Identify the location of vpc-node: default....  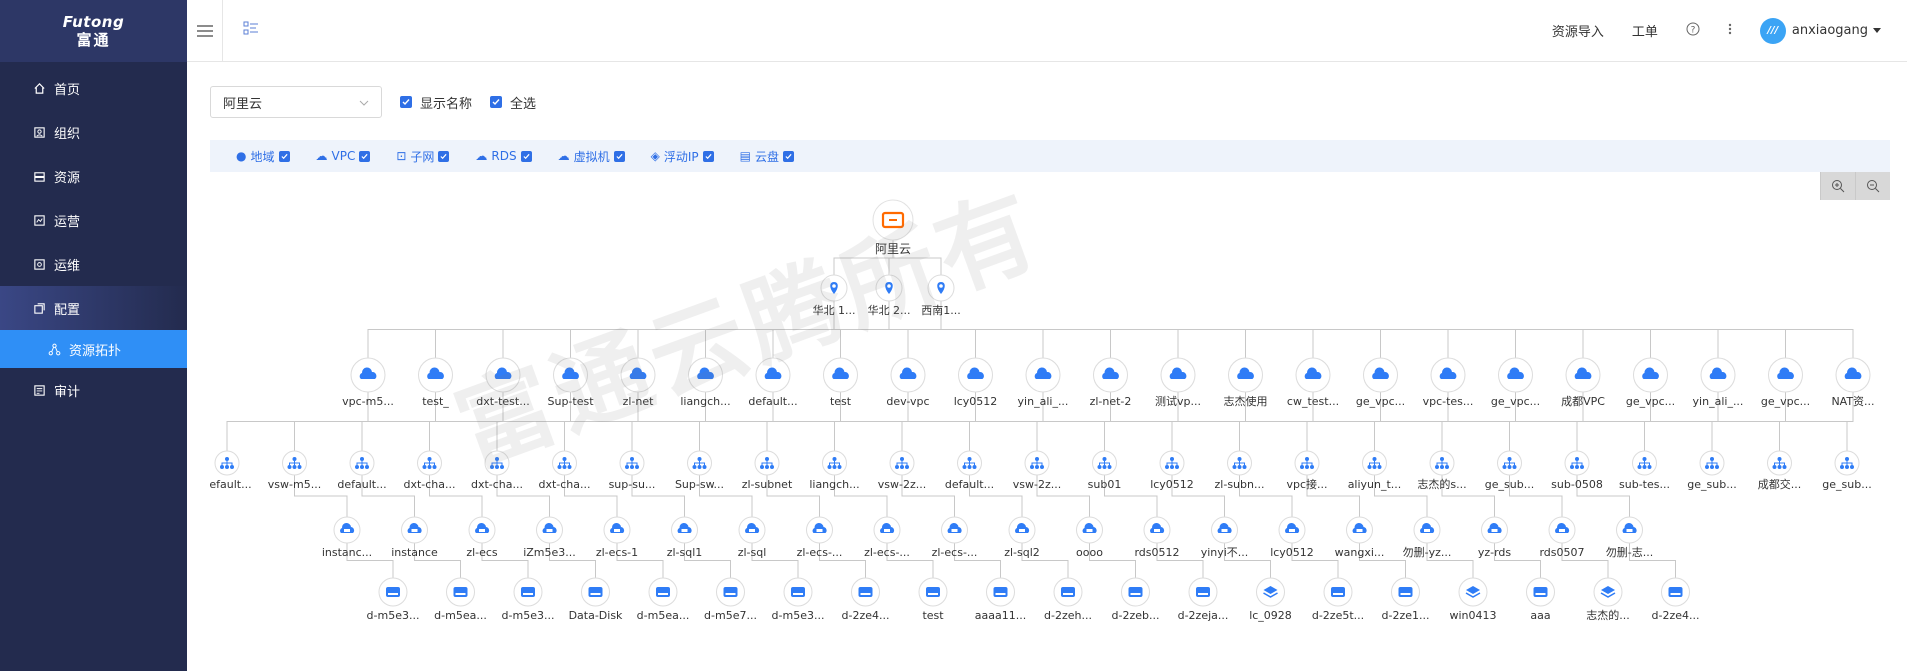
(773, 382).